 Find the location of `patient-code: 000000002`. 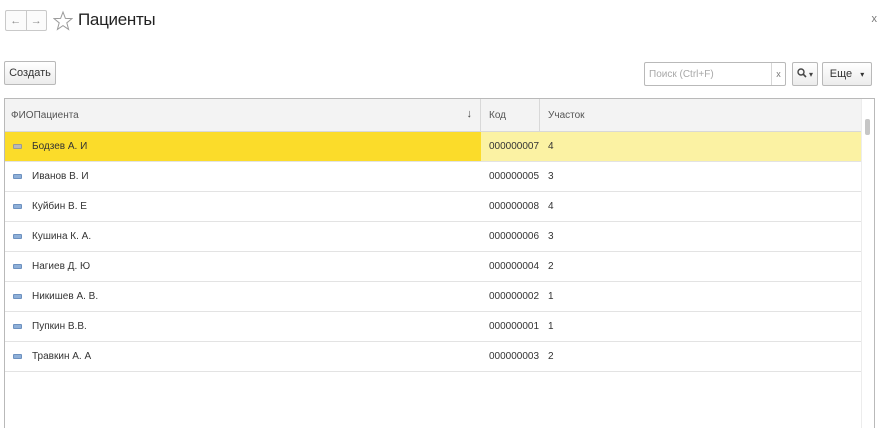

patient-code: 000000002 is located at coordinates (514, 296).